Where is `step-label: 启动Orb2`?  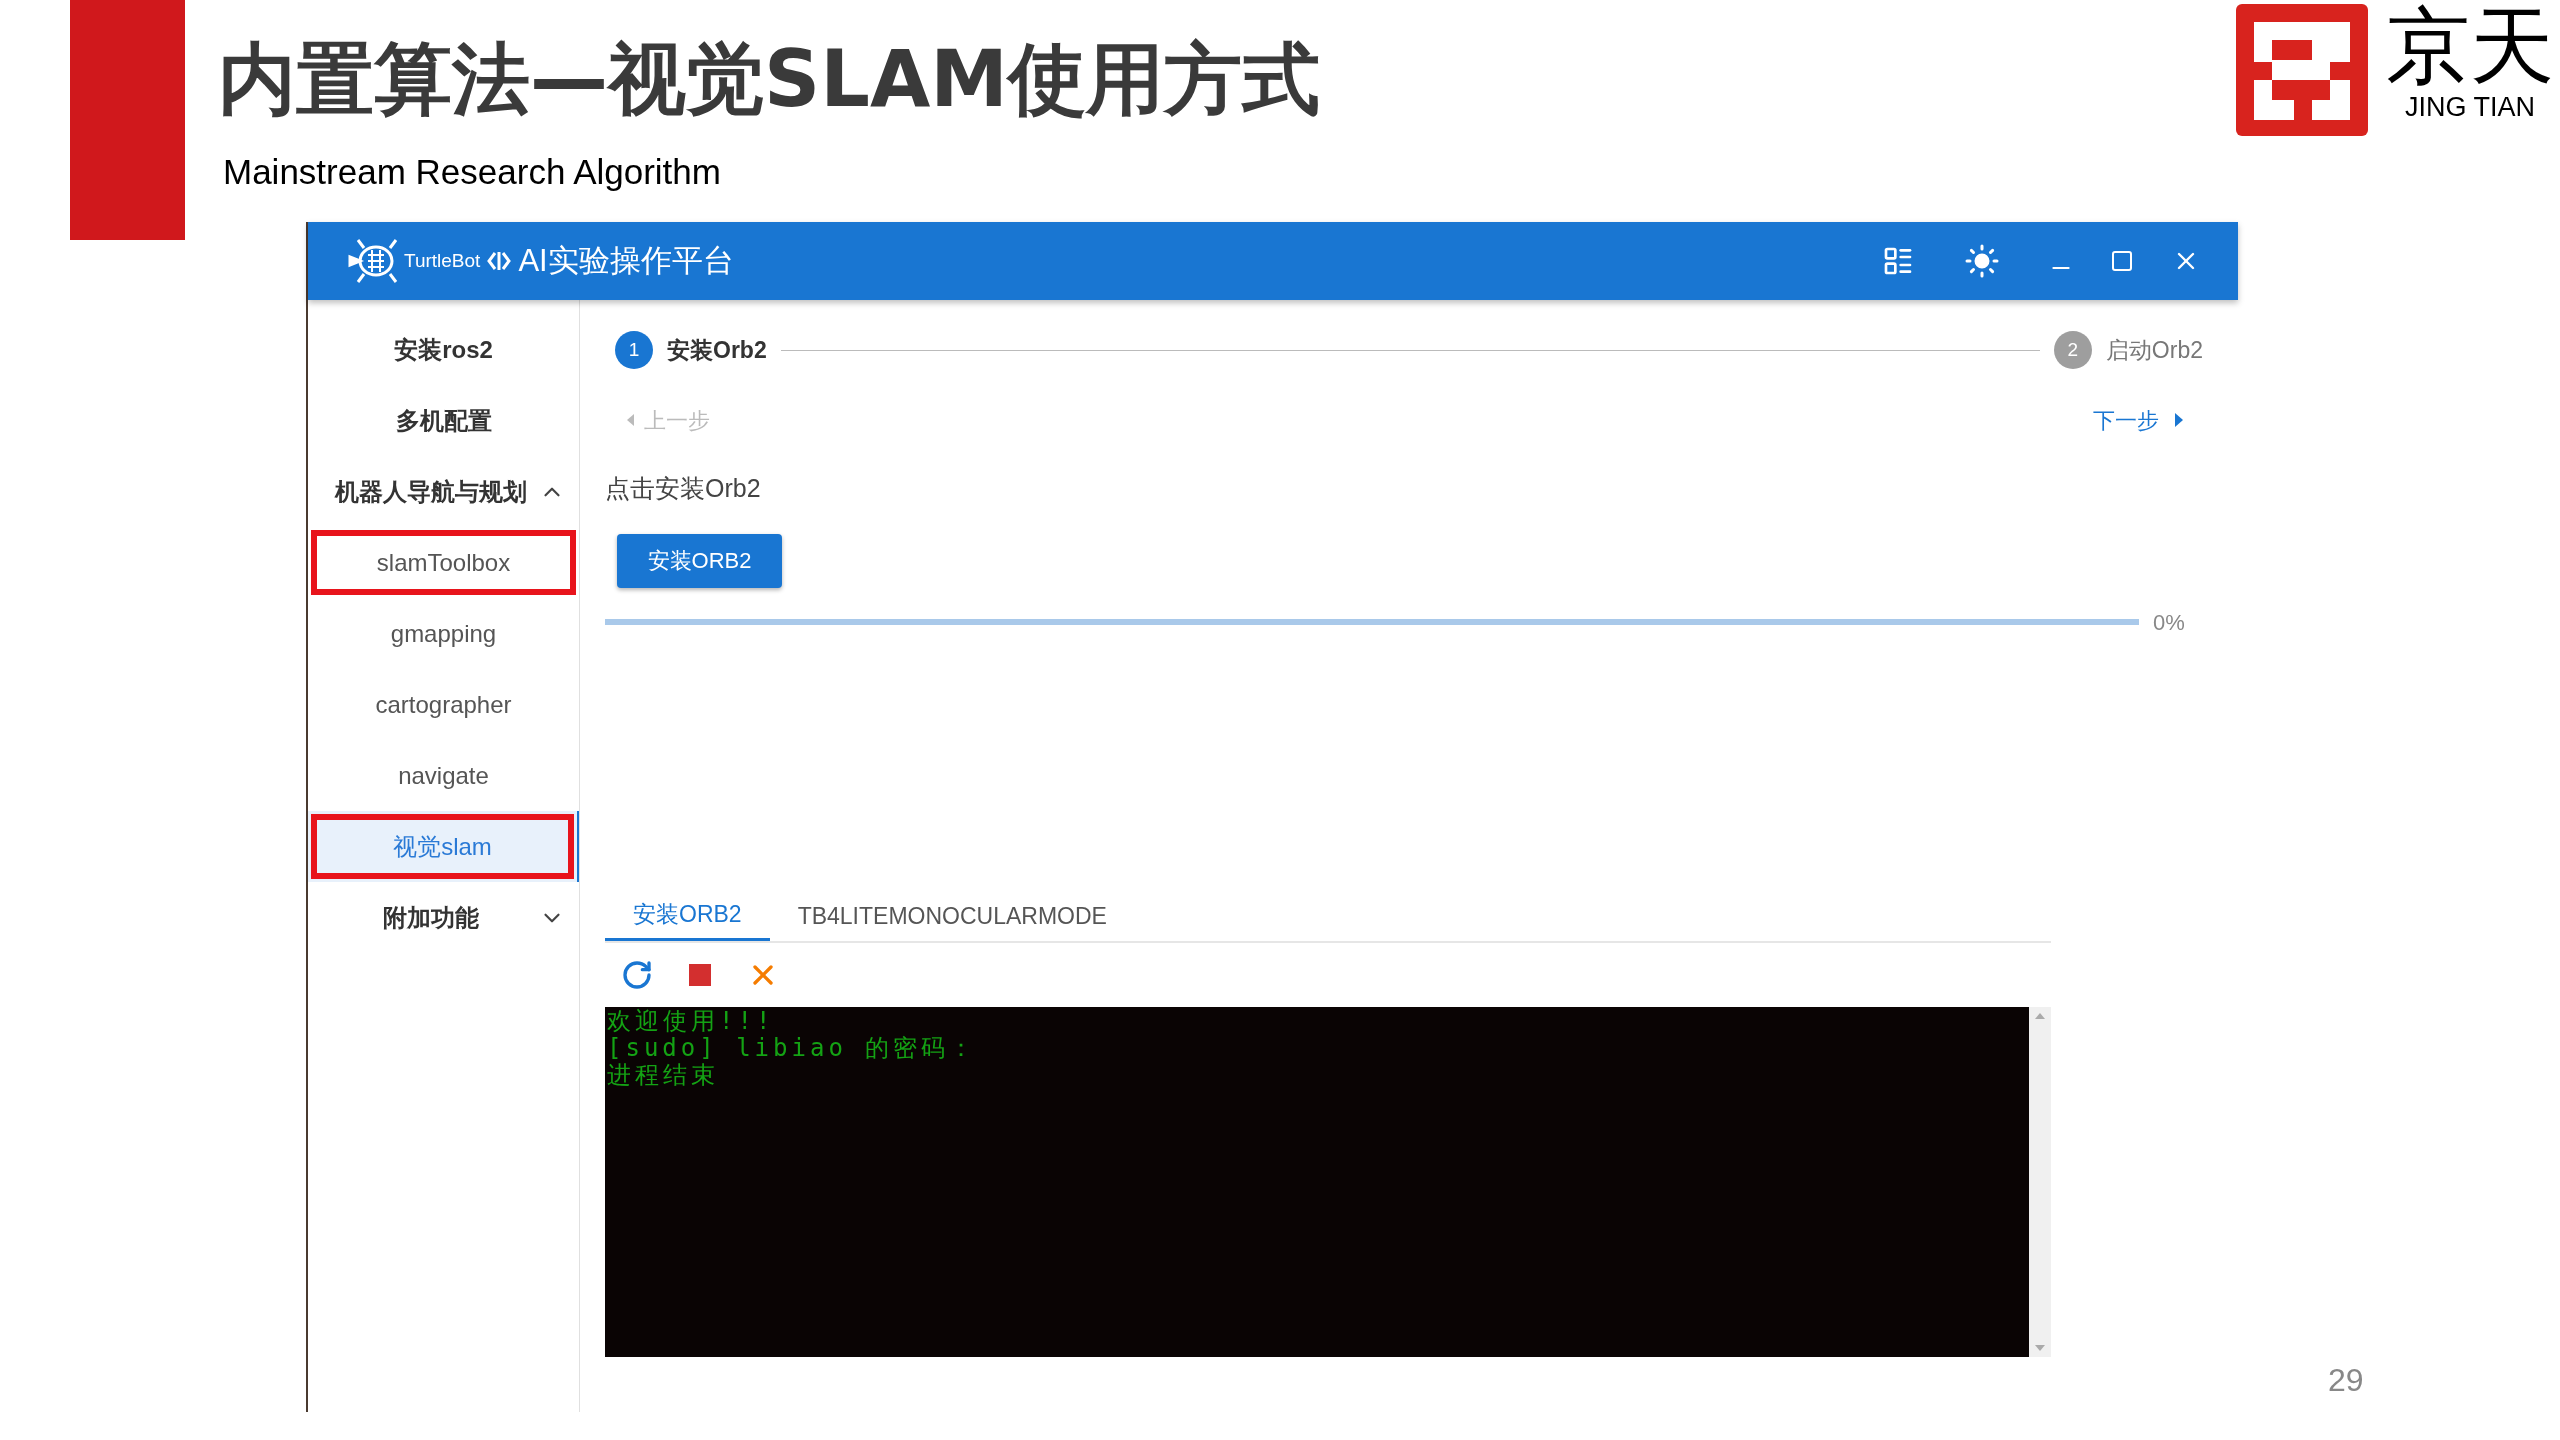 step-label: 启动Orb2 is located at coordinates (2154, 350).